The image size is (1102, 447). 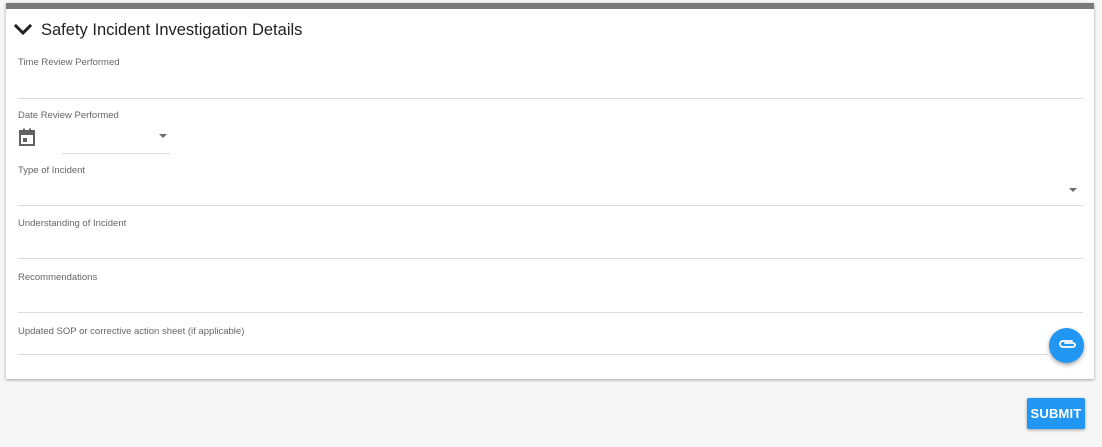 What do you see at coordinates (550, 295) in the screenshot?
I see `recommendations-field: Recommendations` at bounding box center [550, 295].